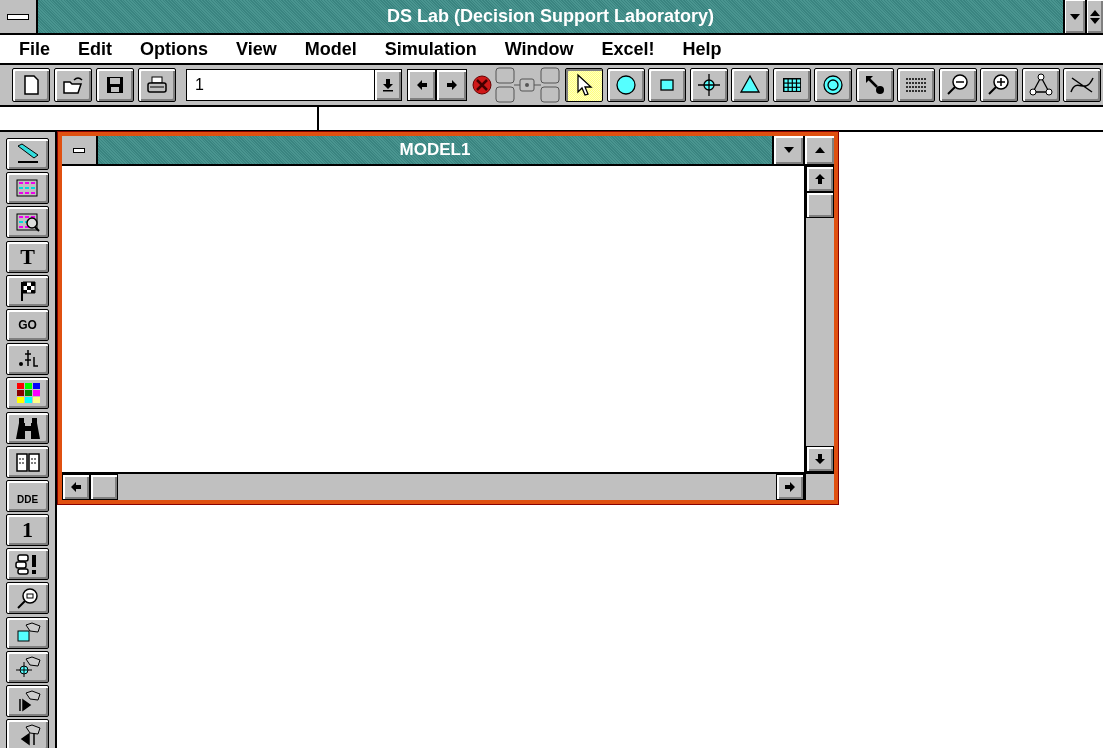  What do you see at coordinates (430, 49) in the screenshot?
I see `menu-item: Simulation` at bounding box center [430, 49].